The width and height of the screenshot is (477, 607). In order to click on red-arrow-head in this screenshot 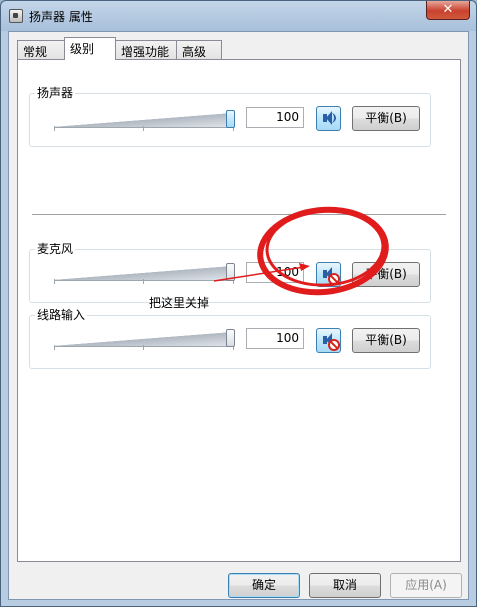, I will do `click(304, 267)`.